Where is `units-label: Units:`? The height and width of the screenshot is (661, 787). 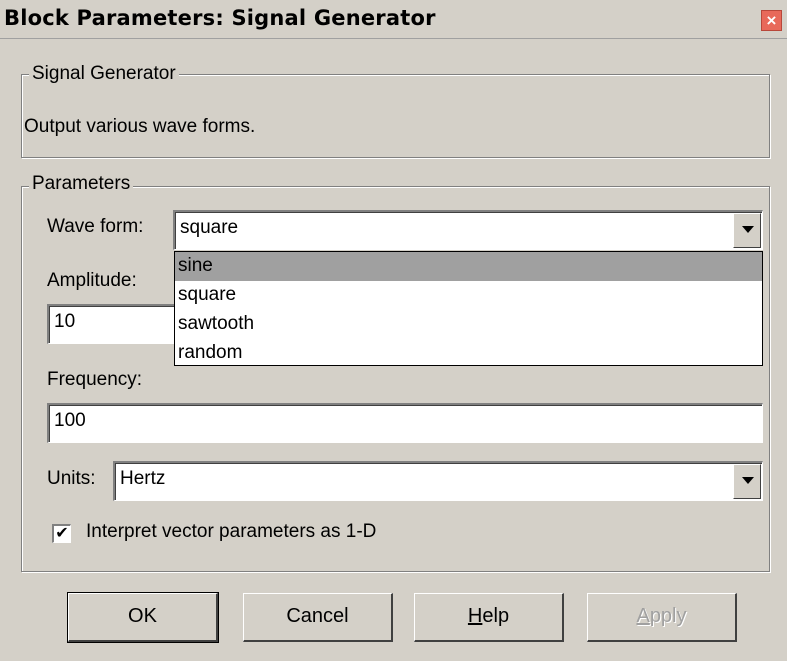
units-label: Units: is located at coordinates (71, 478).